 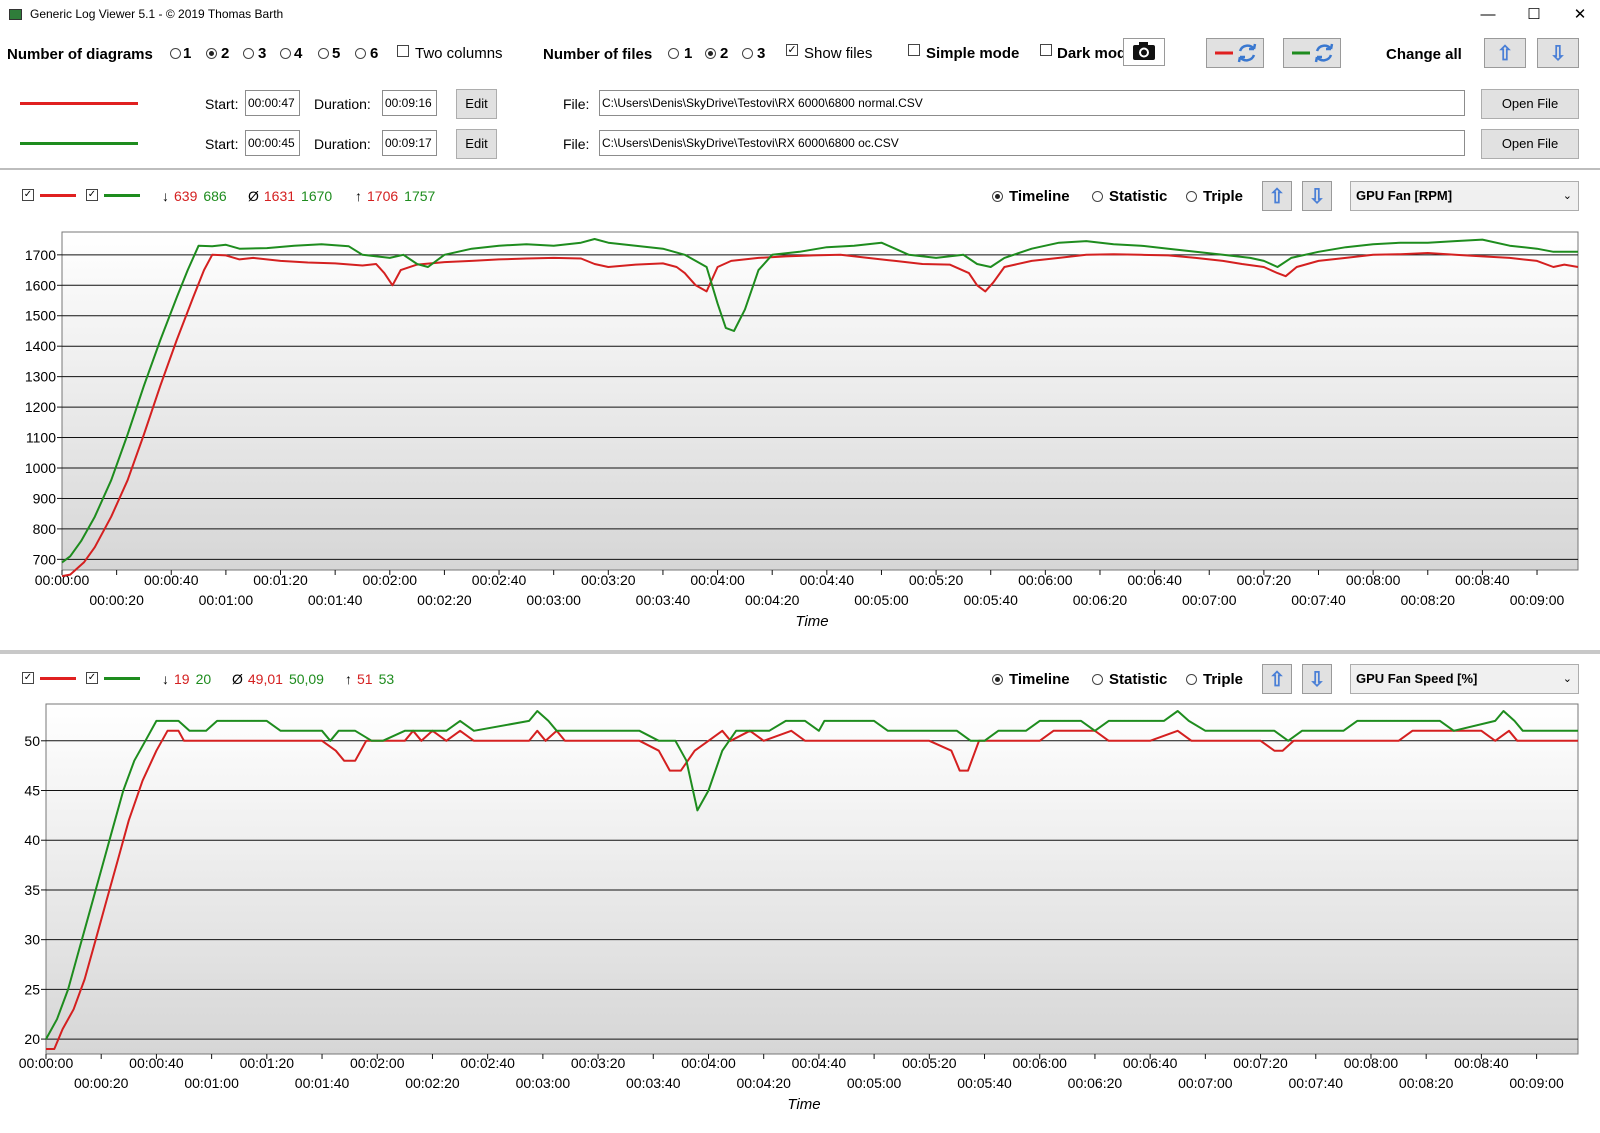 I want to click on num-diagrams-label: Number of diagrams, so click(x=80, y=54).